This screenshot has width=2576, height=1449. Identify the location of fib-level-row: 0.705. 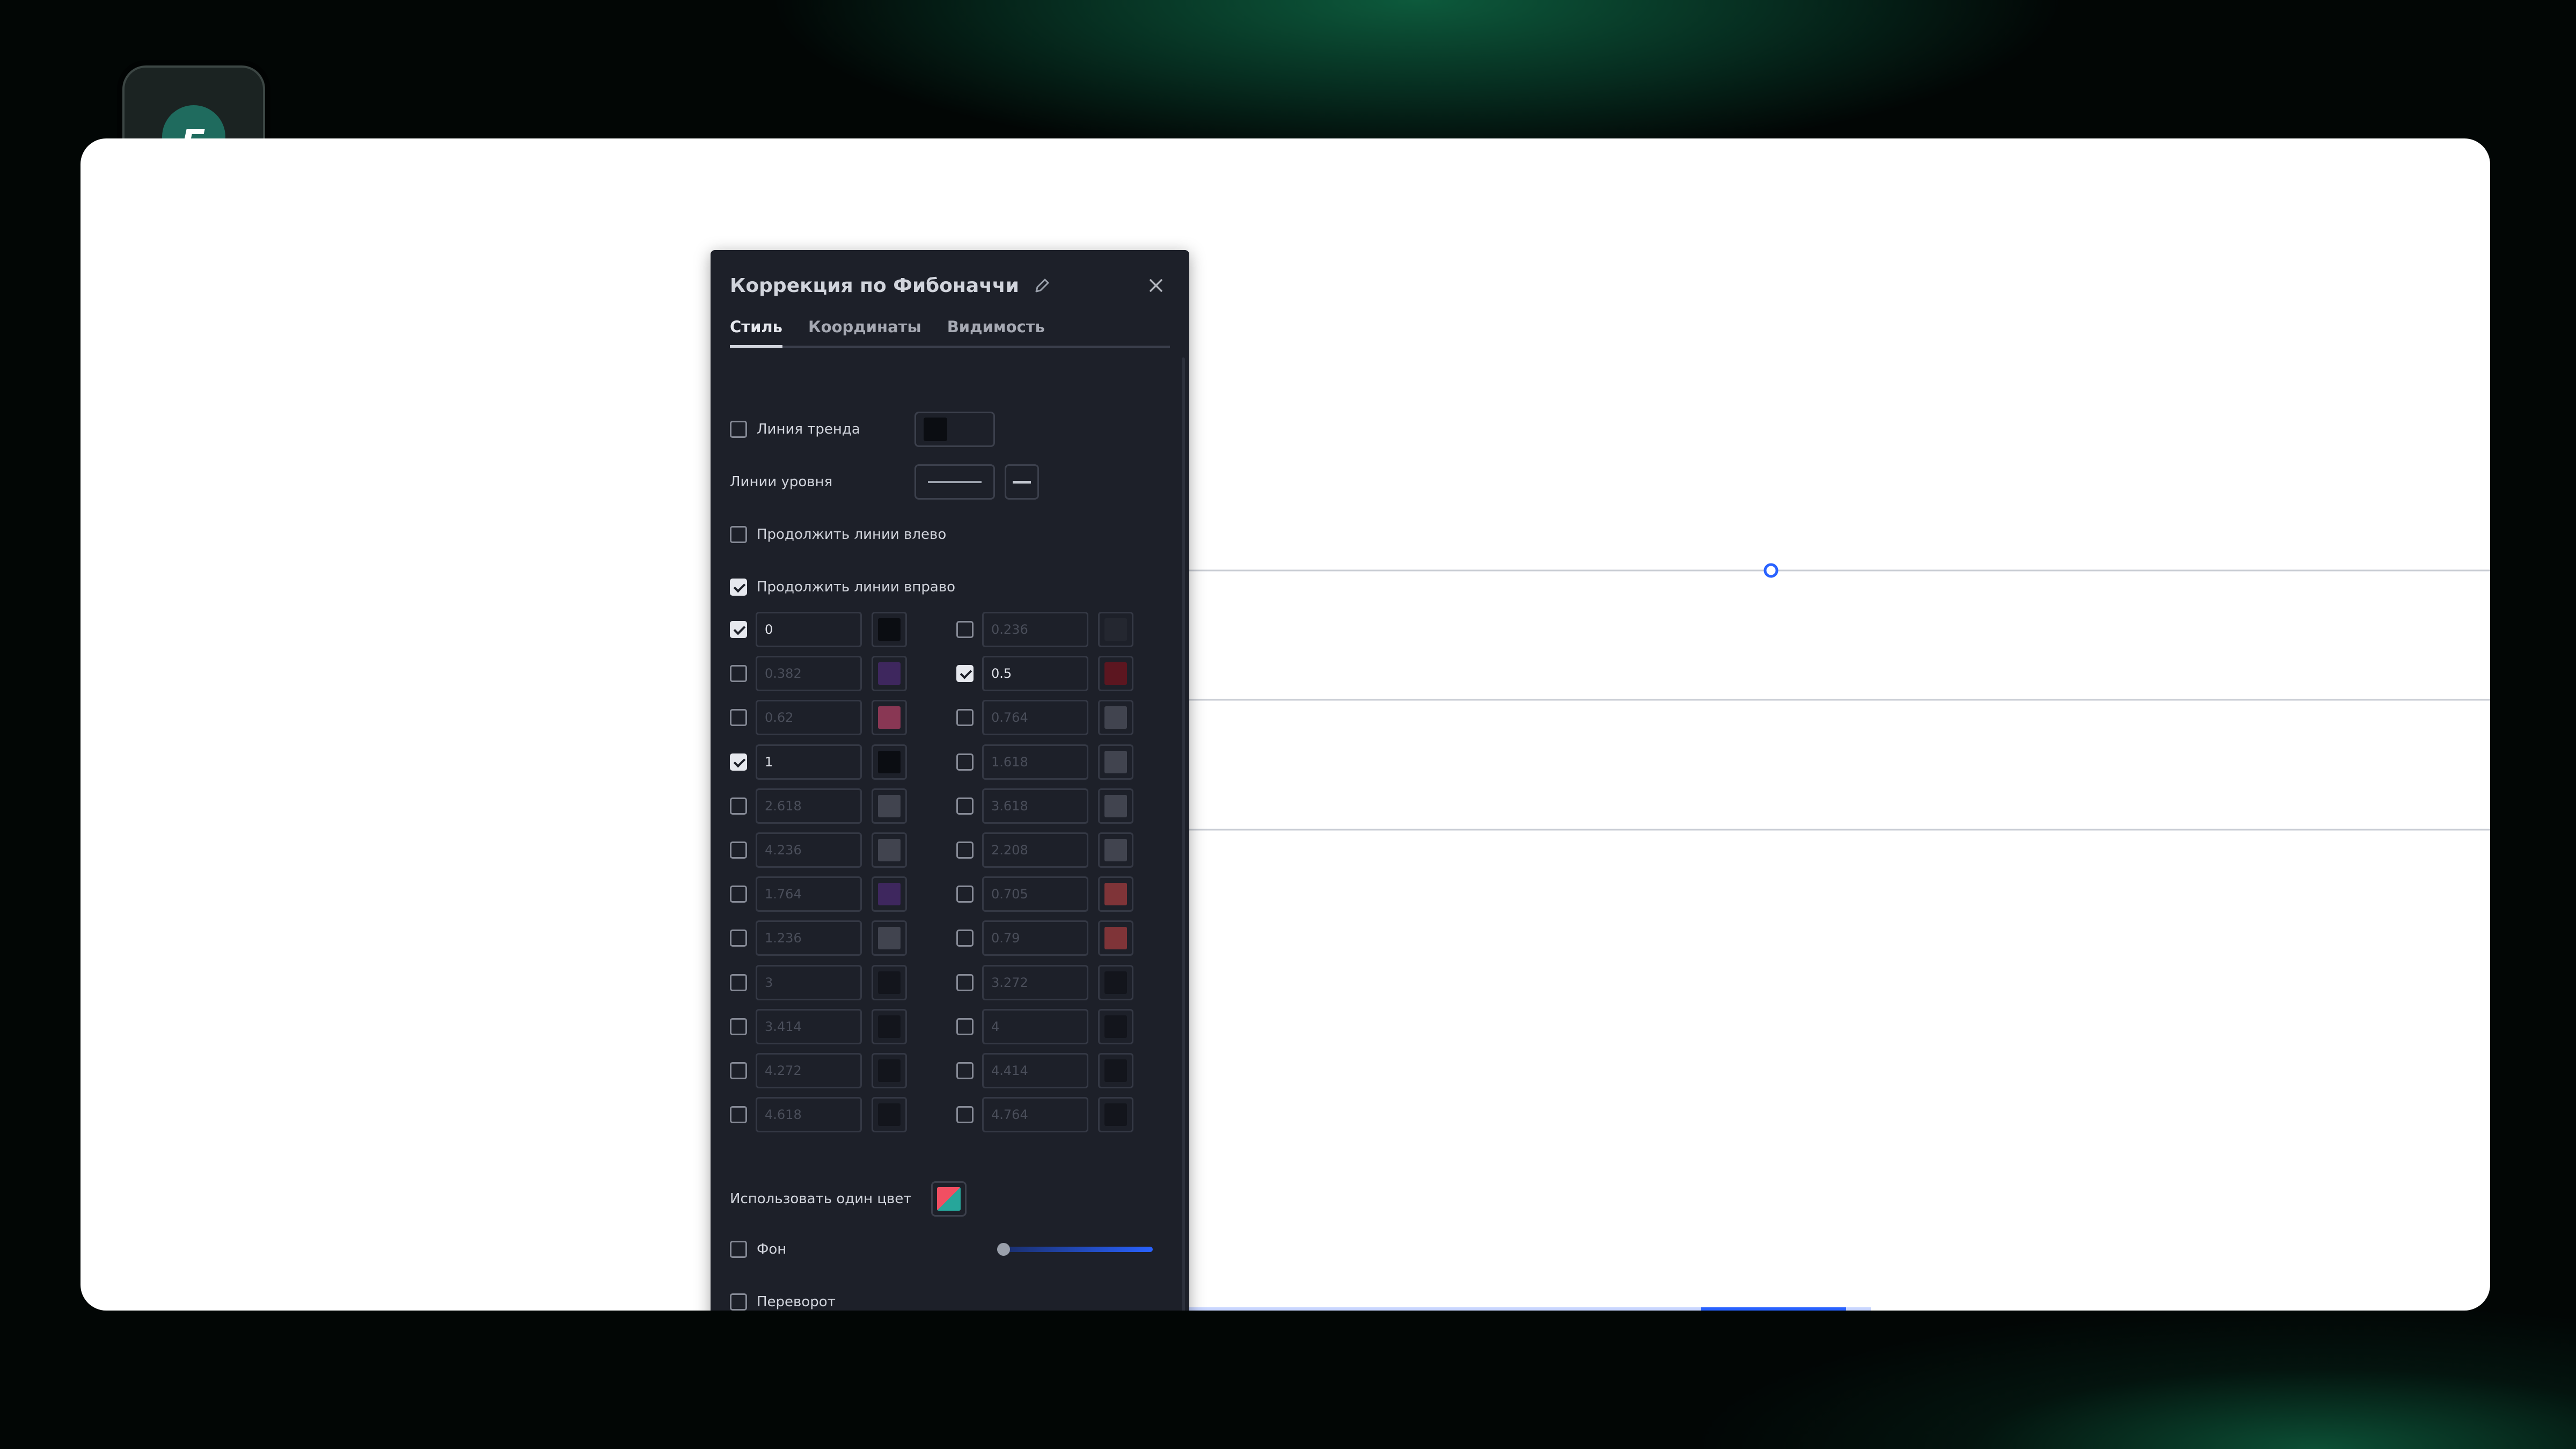
(1044, 894).